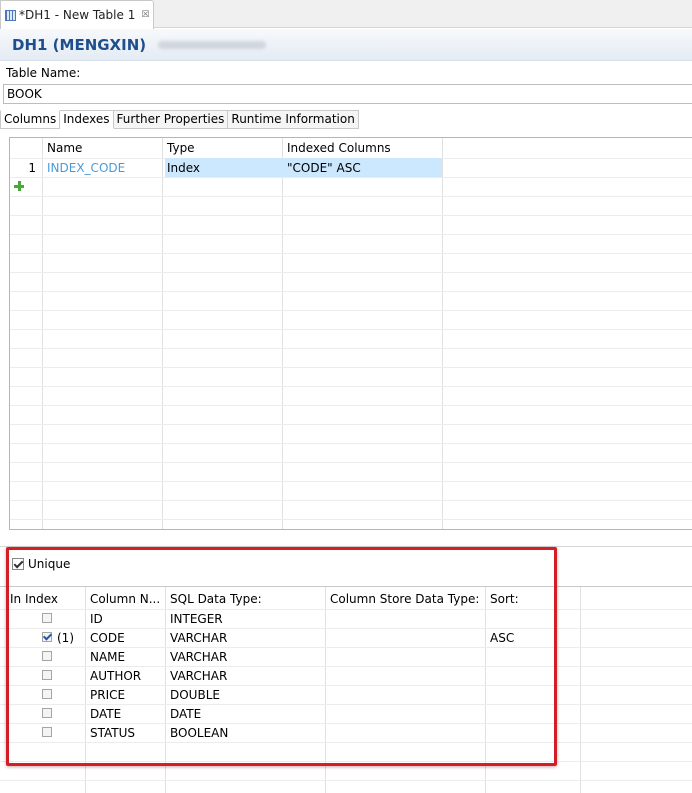  Describe the element at coordinates (171, 119) in the screenshot. I see `tab-further-properties: Further Properties` at that location.